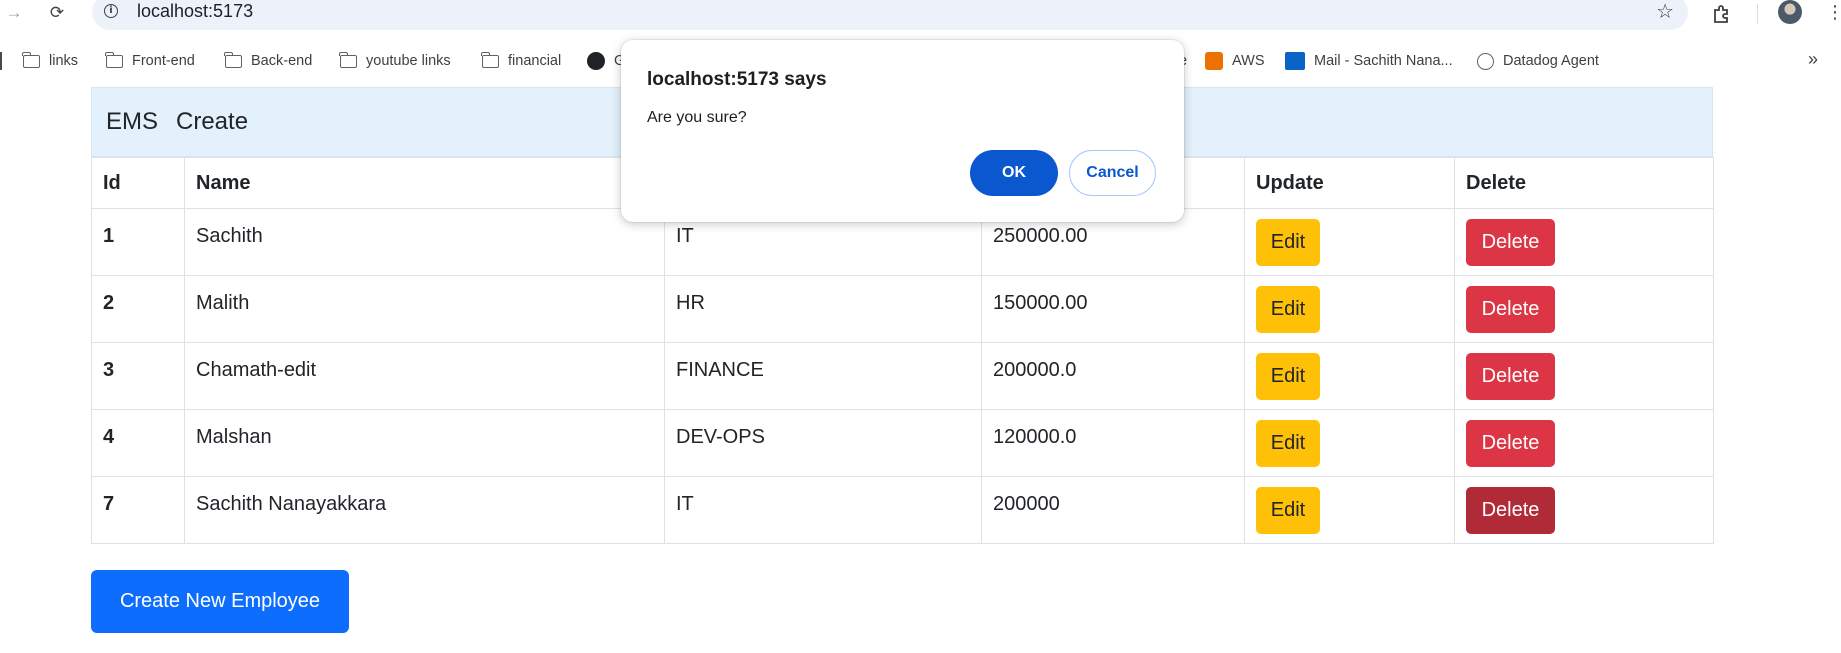 Image resolution: width=1841 pixels, height=653 pixels. Describe the element at coordinates (1665, 12) in the screenshot. I see `bookmark-star-icon: ☆` at that location.